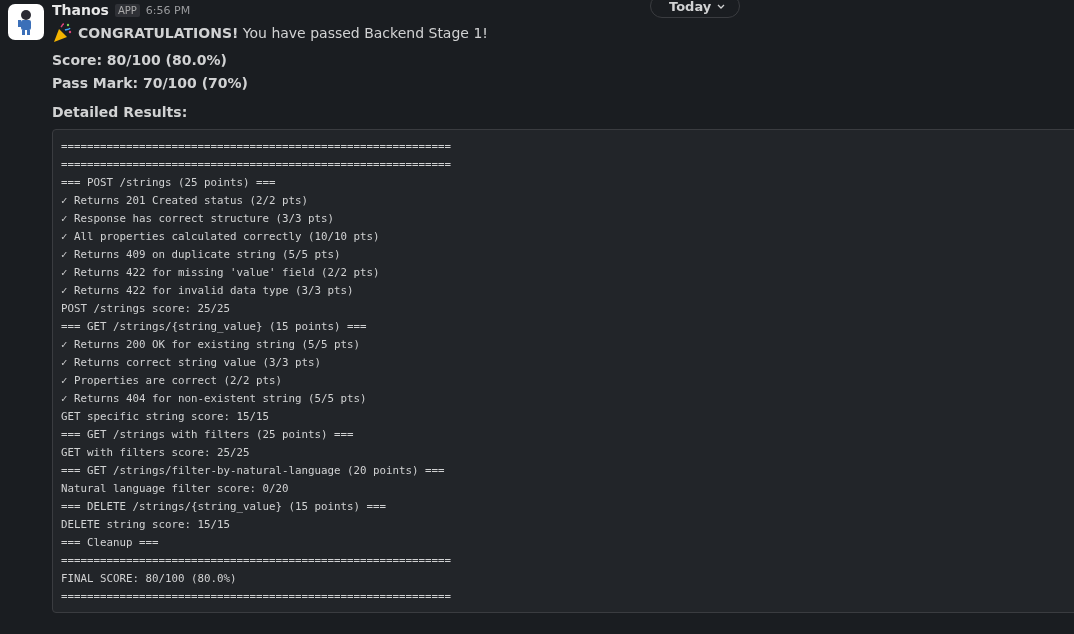 This screenshot has height=634, width=1074. I want to click on code-line: GET specific string score: 15/15, so click(165, 417).